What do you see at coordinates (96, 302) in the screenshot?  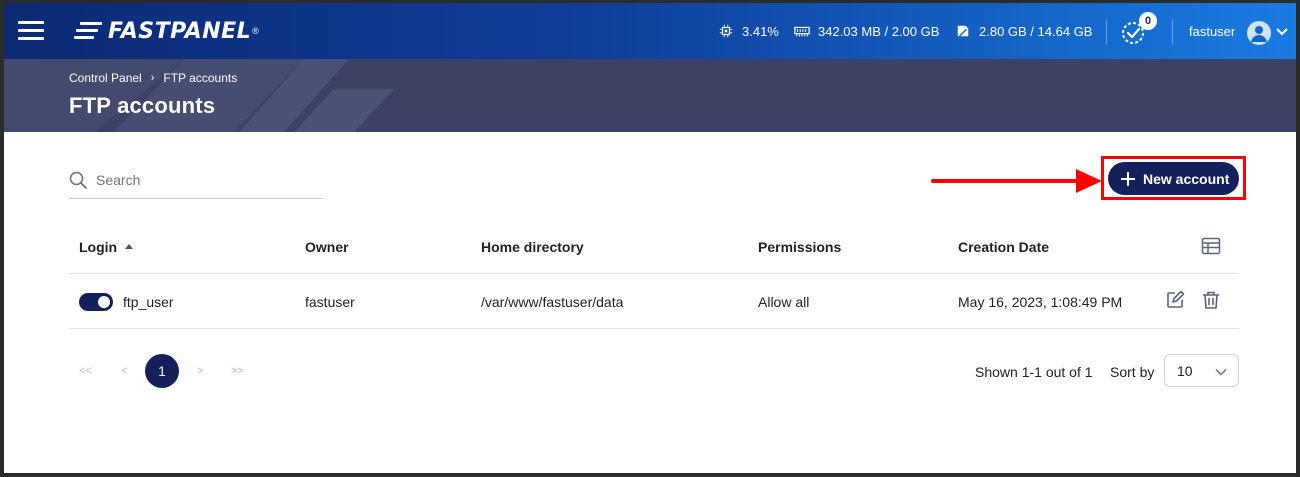 I see `account-enabled-toggle` at bounding box center [96, 302].